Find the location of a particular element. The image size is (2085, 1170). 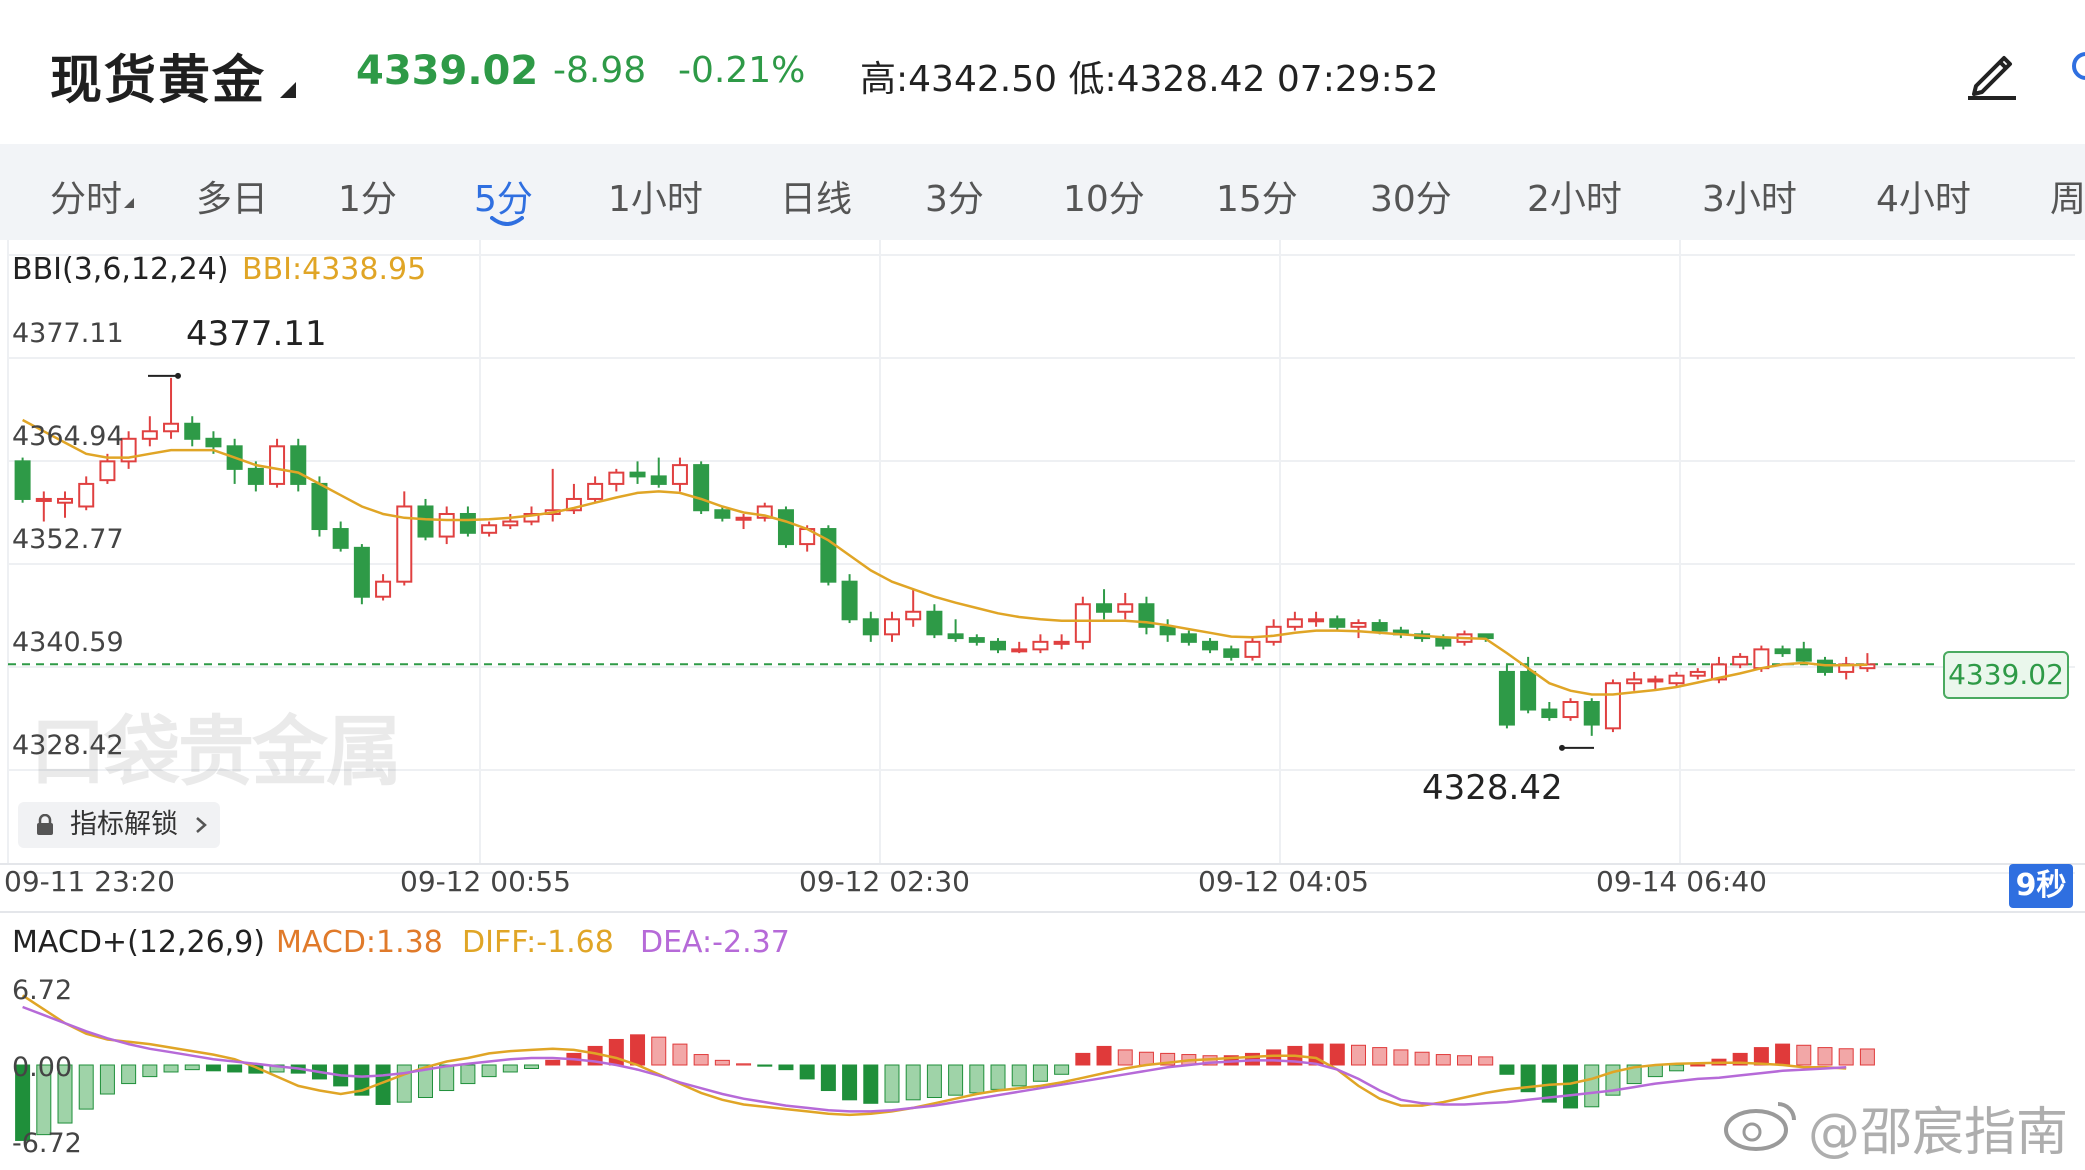

edit-icon is located at coordinates (1992, 72).